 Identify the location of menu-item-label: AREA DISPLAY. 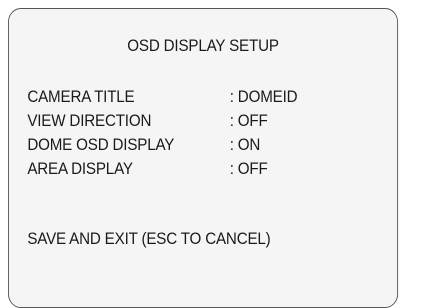
(80, 169).